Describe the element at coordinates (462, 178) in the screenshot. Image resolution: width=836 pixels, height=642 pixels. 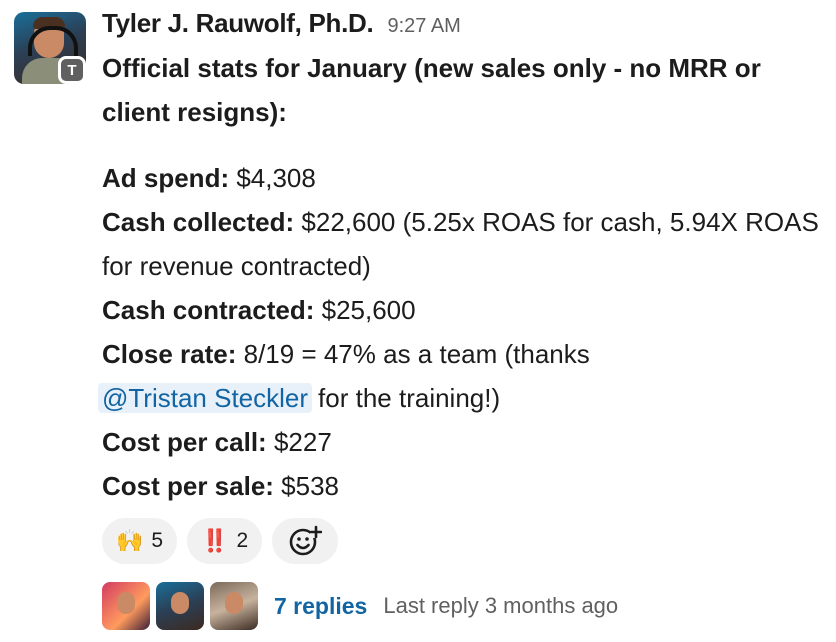
I see `stat-ad-spend: Ad spend: $4,308` at that location.